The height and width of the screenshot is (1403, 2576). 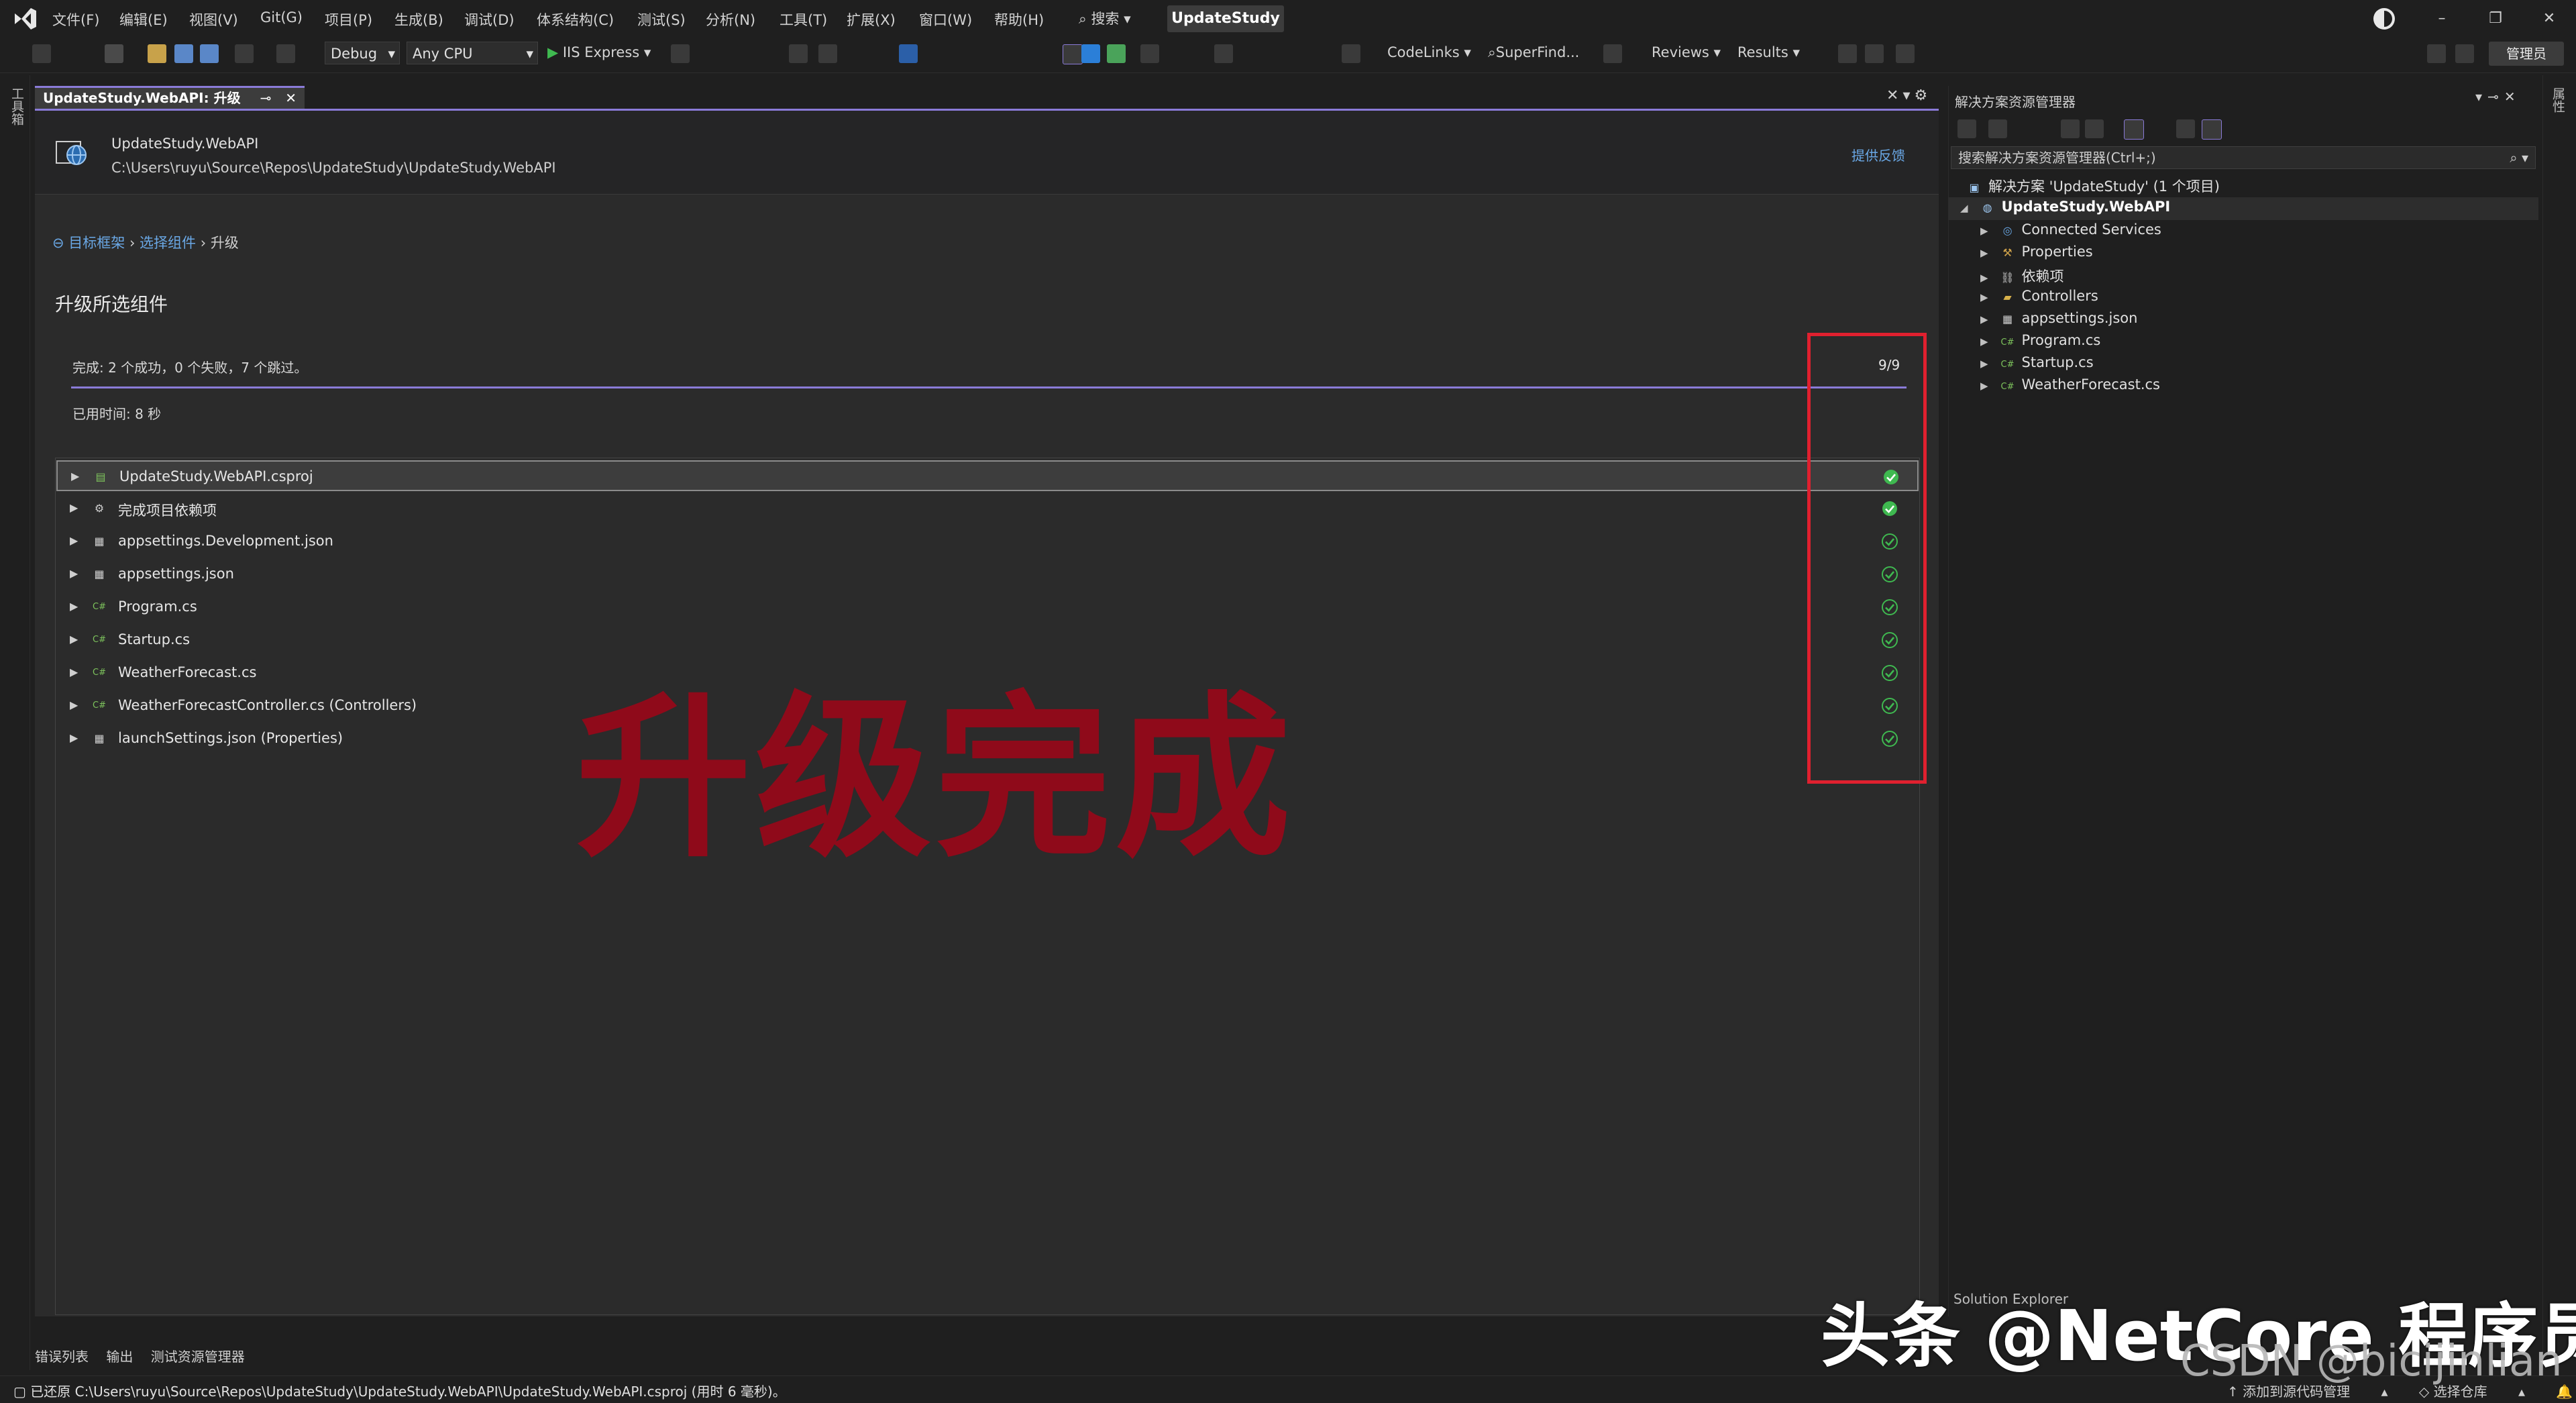 What do you see at coordinates (1149, 54) in the screenshot?
I see `pen-icon` at bounding box center [1149, 54].